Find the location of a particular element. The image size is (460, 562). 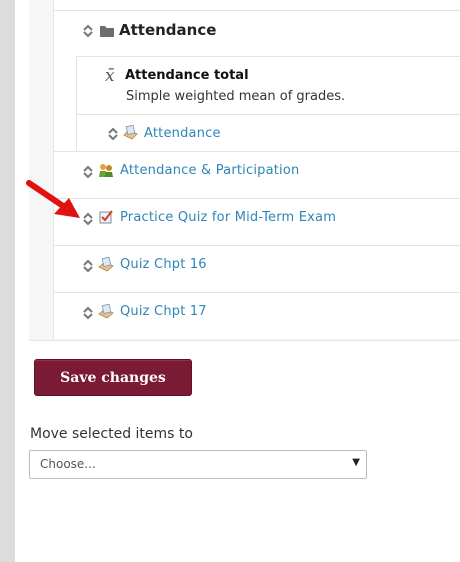

grade-item-link: Practice Quiz for Mid-Term Exam is located at coordinates (228, 217).